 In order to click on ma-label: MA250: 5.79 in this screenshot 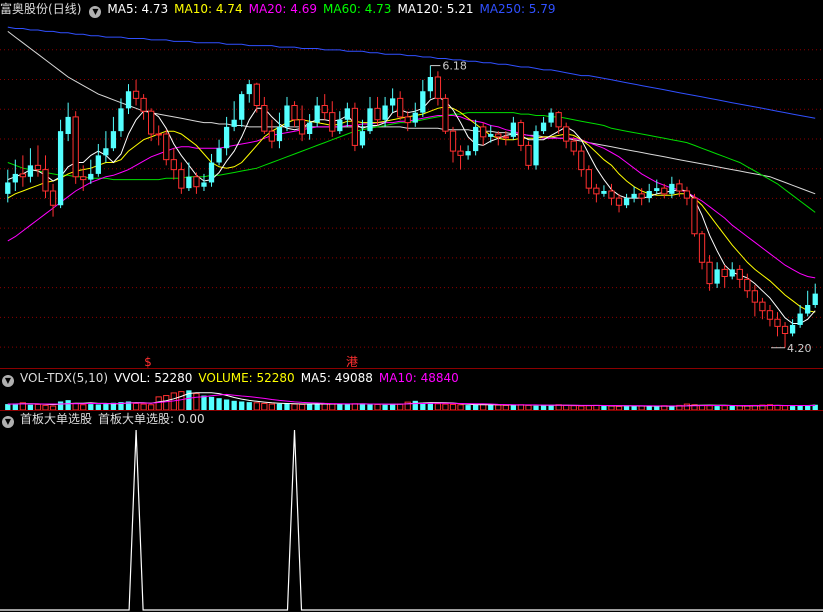, I will do `click(517, 9)`.